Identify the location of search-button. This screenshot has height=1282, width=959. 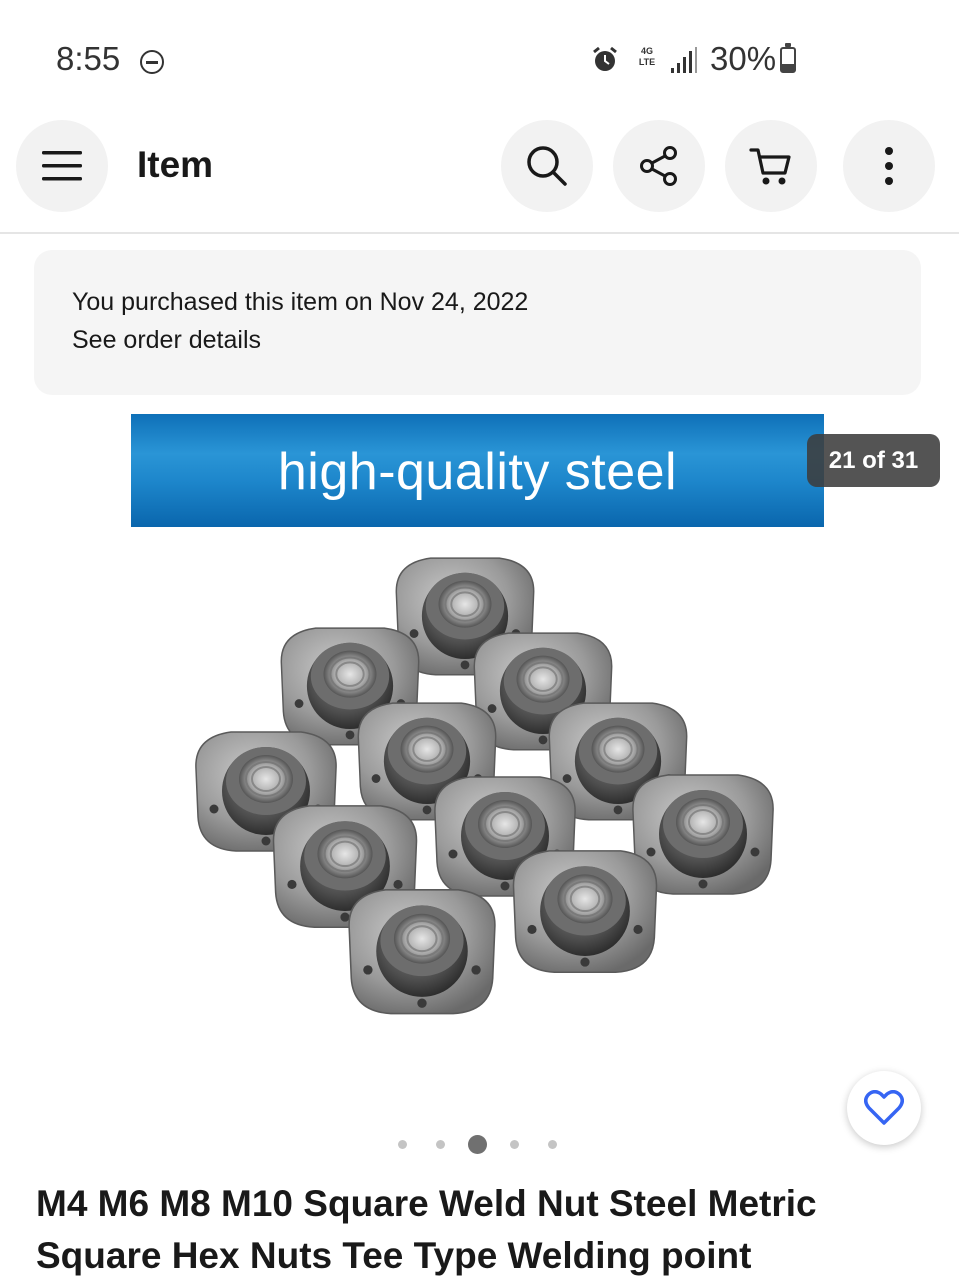
(547, 166).